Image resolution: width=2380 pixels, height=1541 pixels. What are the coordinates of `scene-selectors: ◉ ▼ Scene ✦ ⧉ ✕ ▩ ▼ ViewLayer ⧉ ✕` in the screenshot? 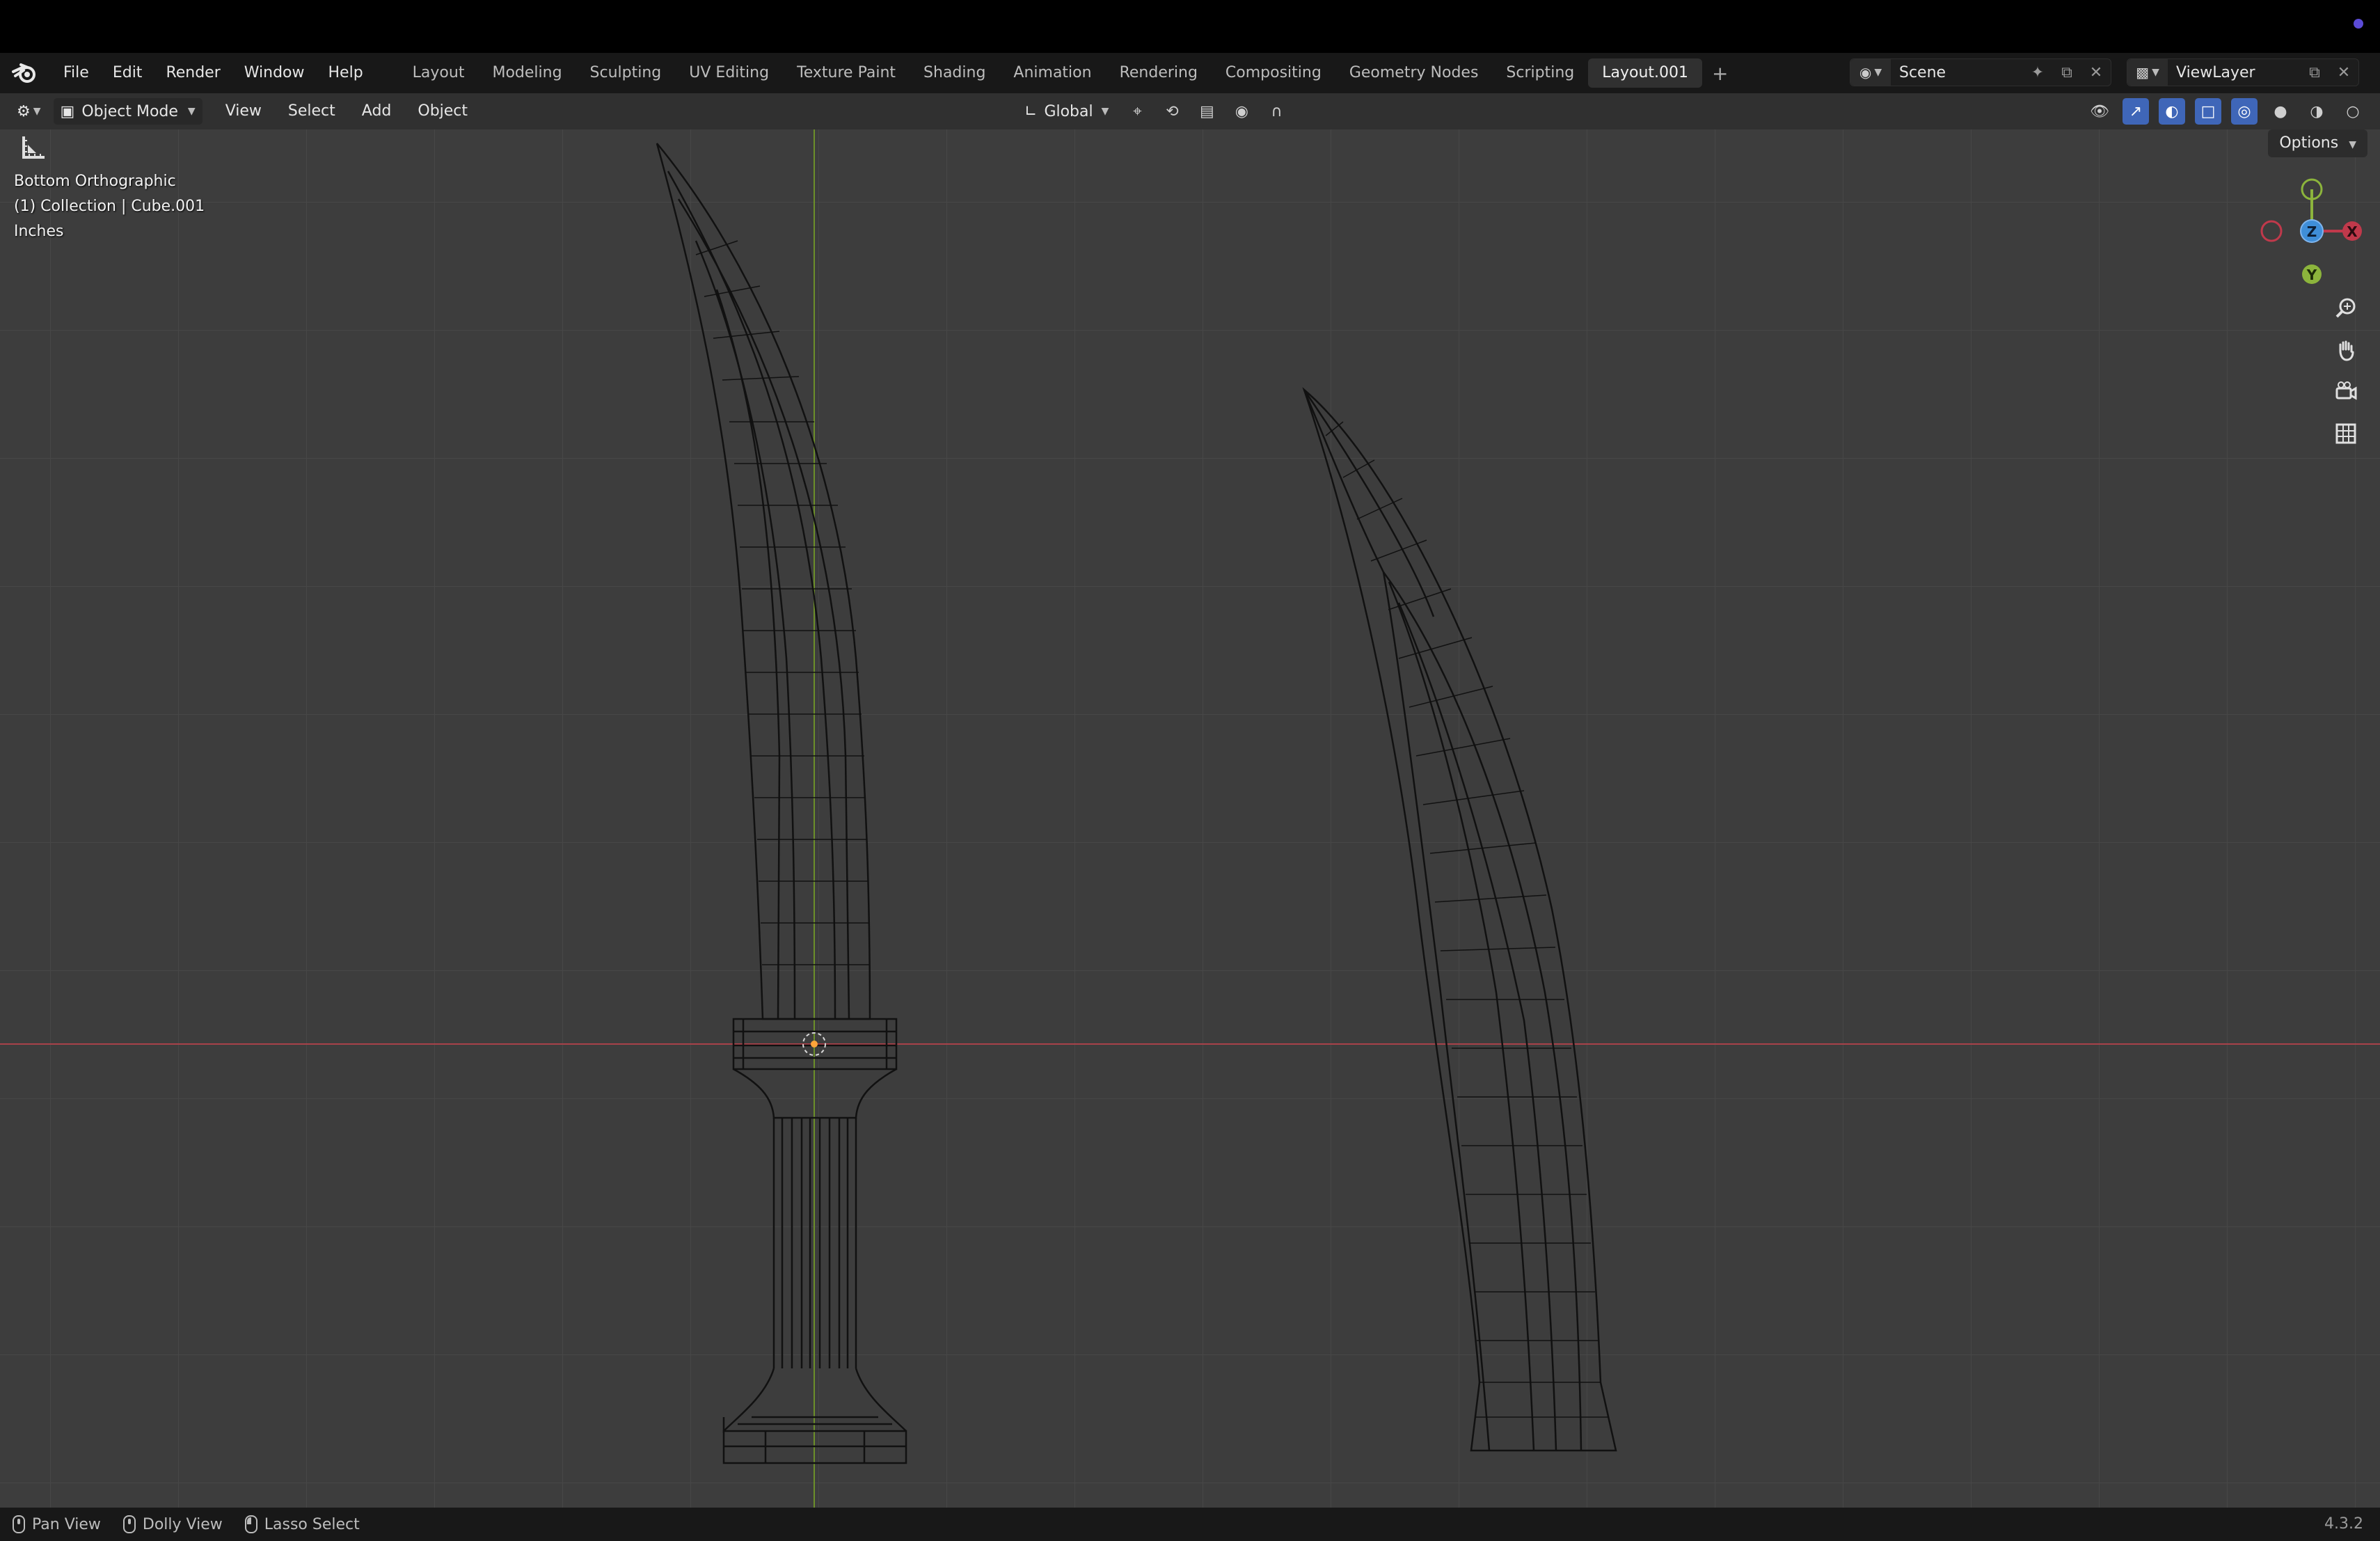 It's located at (2104, 72).